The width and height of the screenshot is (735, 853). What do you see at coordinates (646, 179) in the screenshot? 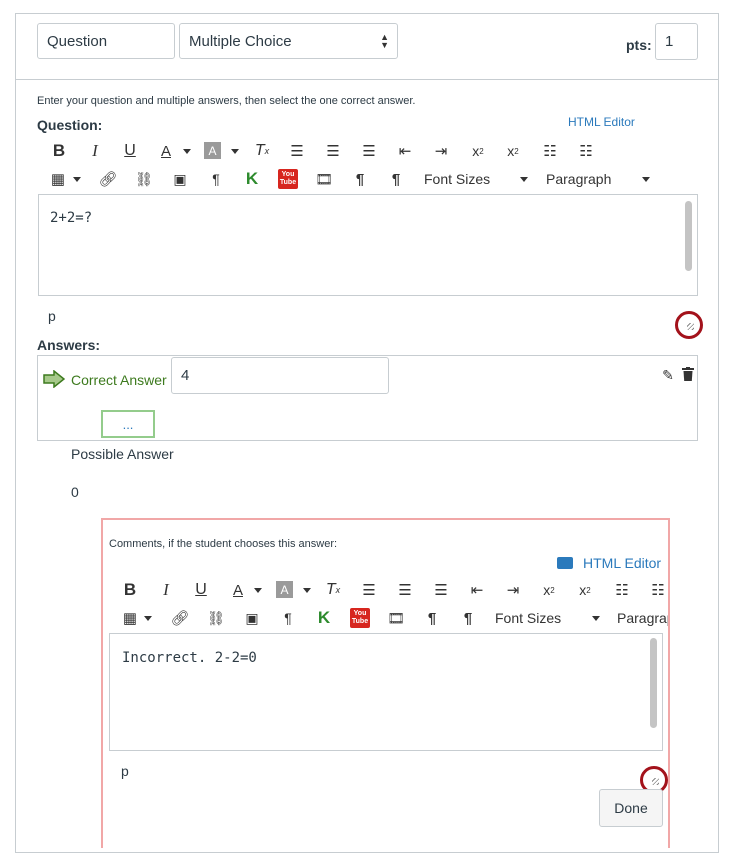
I see `paragraph-caret-icon` at bounding box center [646, 179].